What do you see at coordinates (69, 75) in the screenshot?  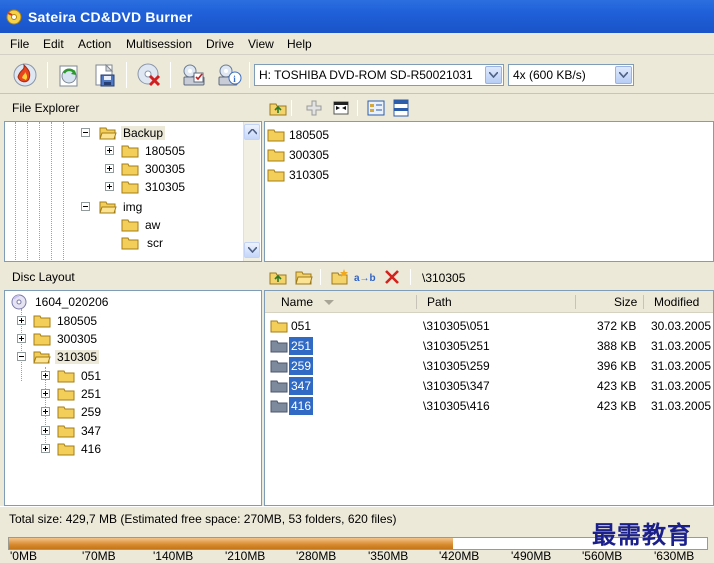 I see `refresh-disc-icon` at bounding box center [69, 75].